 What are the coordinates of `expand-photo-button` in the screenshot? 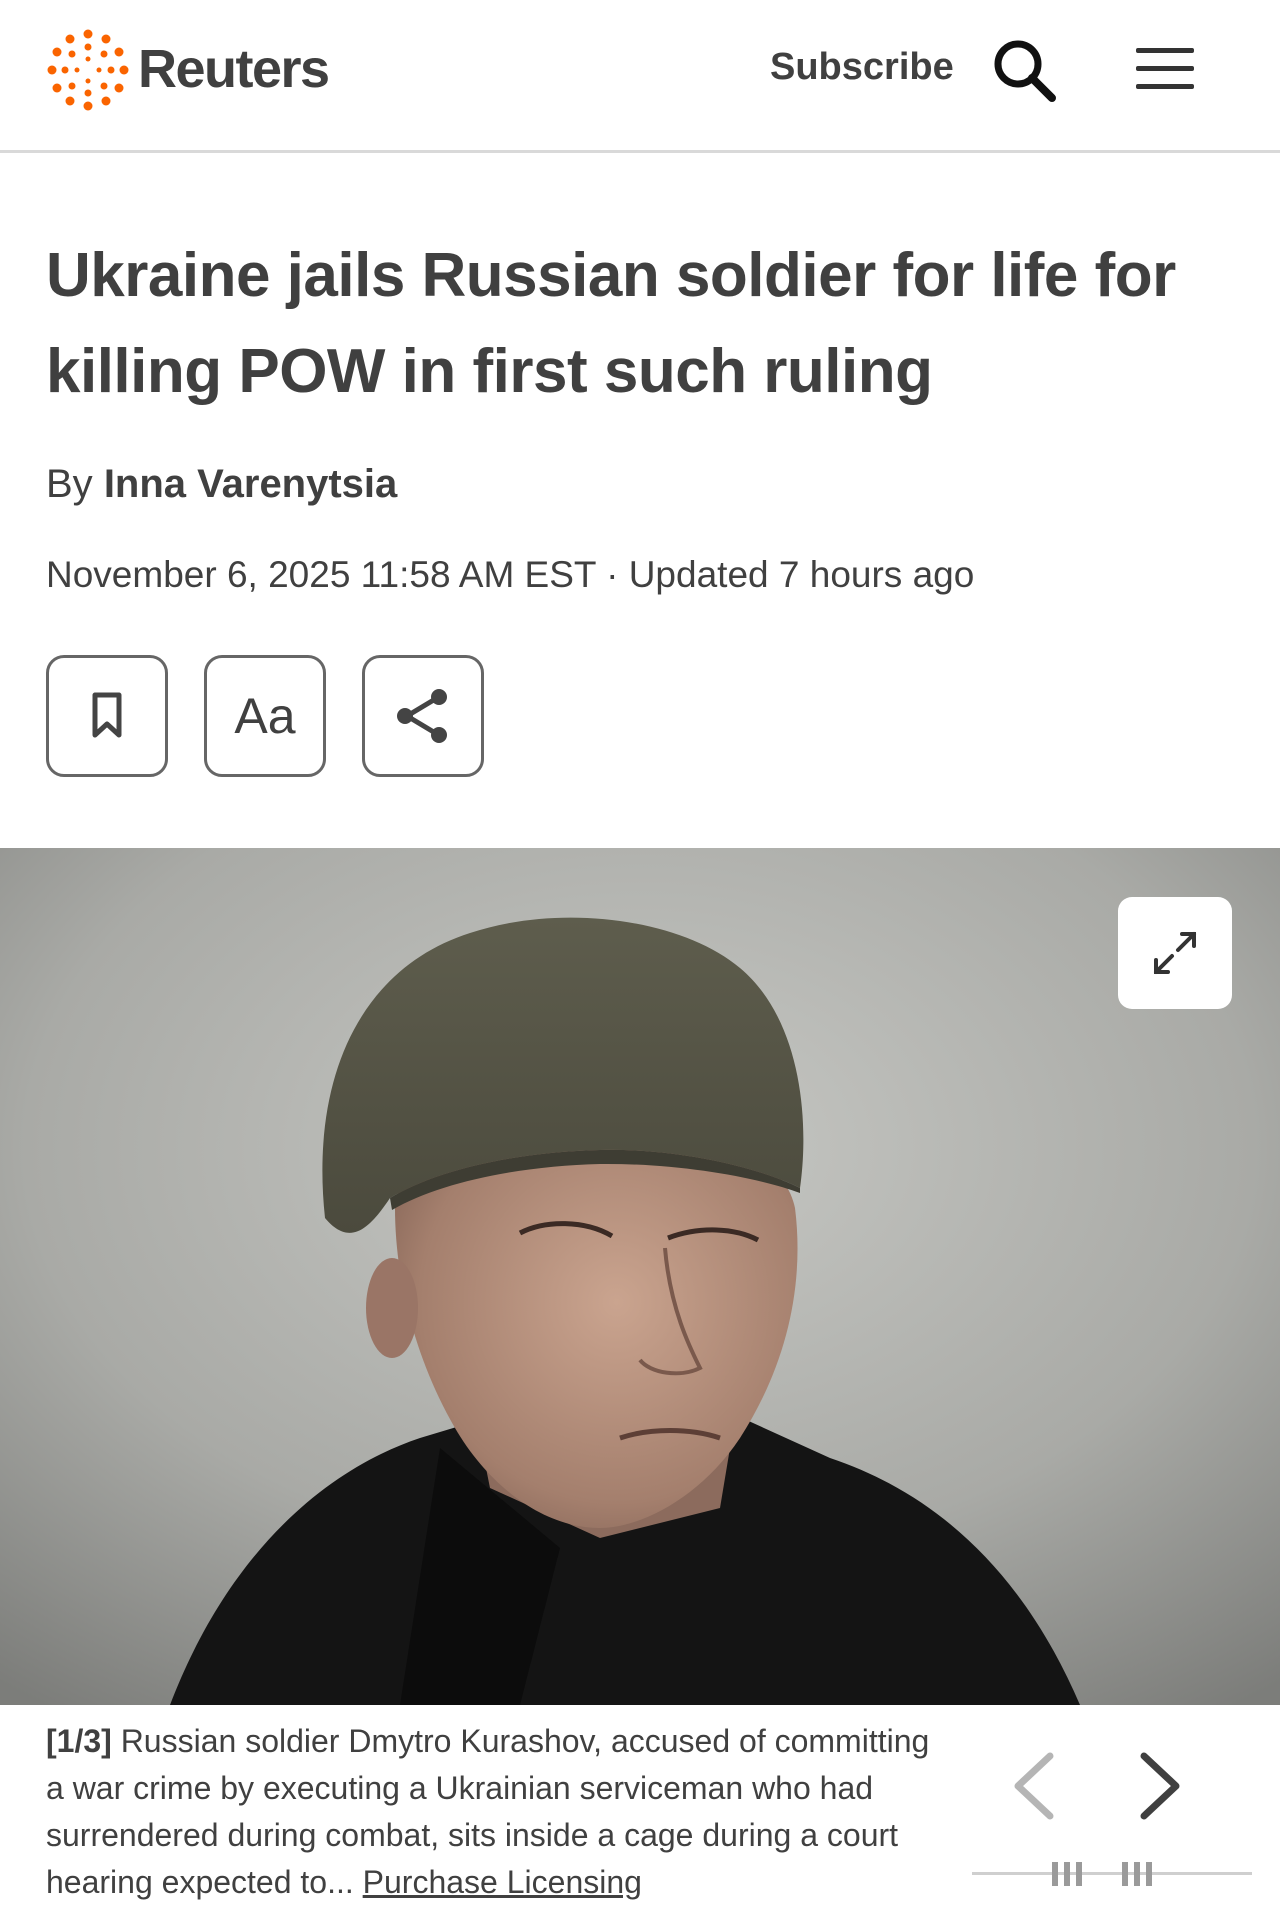 It's located at (1175, 953).